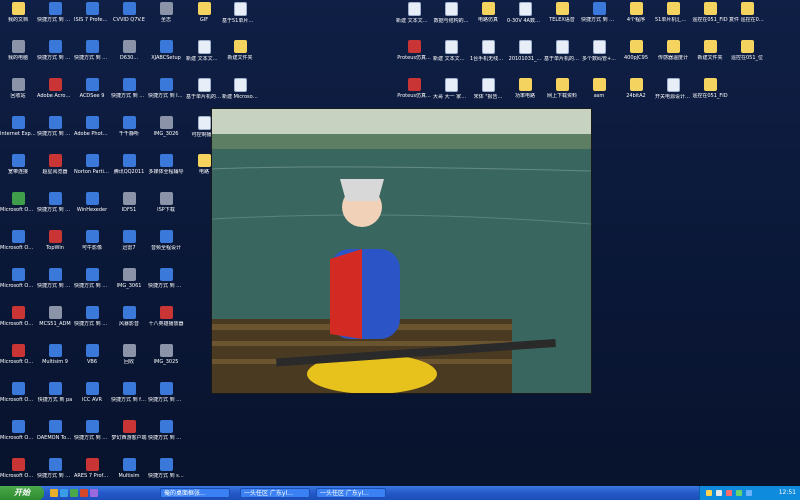 The image size is (800, 500). I want to click on desktop-icon: 超星阅览器, so click(55, 172).